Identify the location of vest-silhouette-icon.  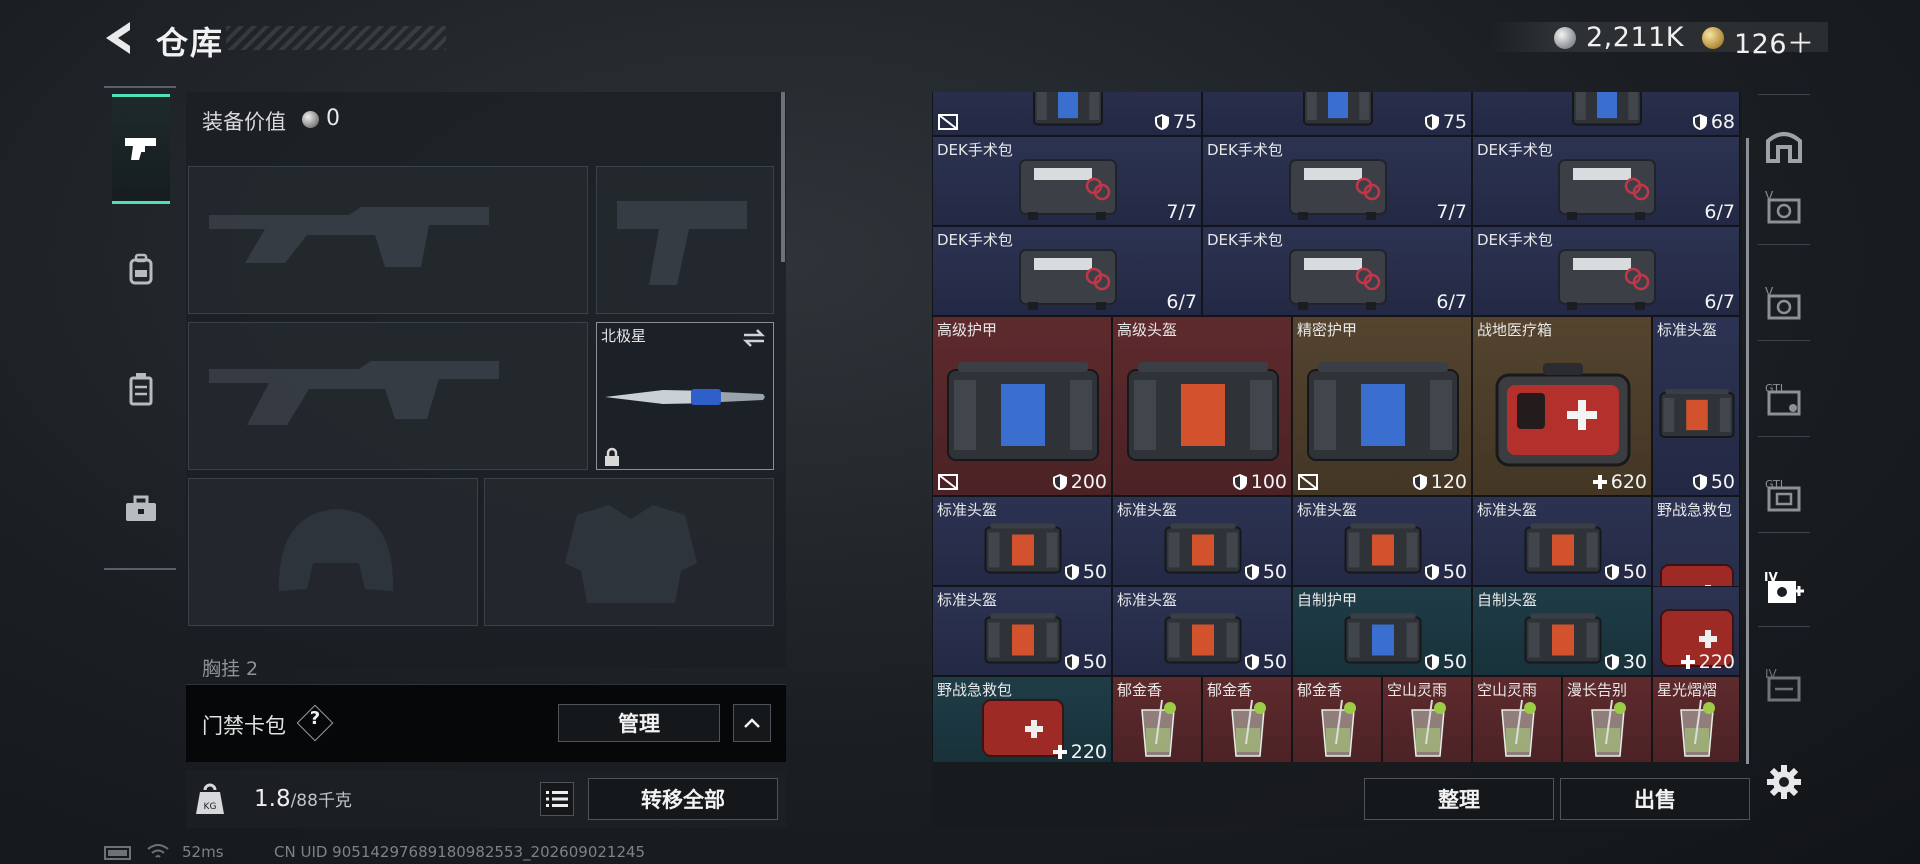
(631, 554).